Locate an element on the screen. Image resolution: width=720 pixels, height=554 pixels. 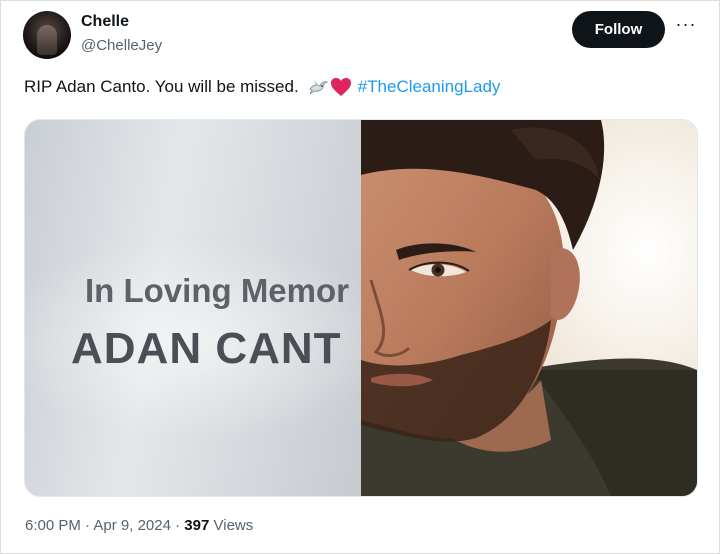
tweet-date: Apr 9, 2024 is located at coordinates (132, 525).